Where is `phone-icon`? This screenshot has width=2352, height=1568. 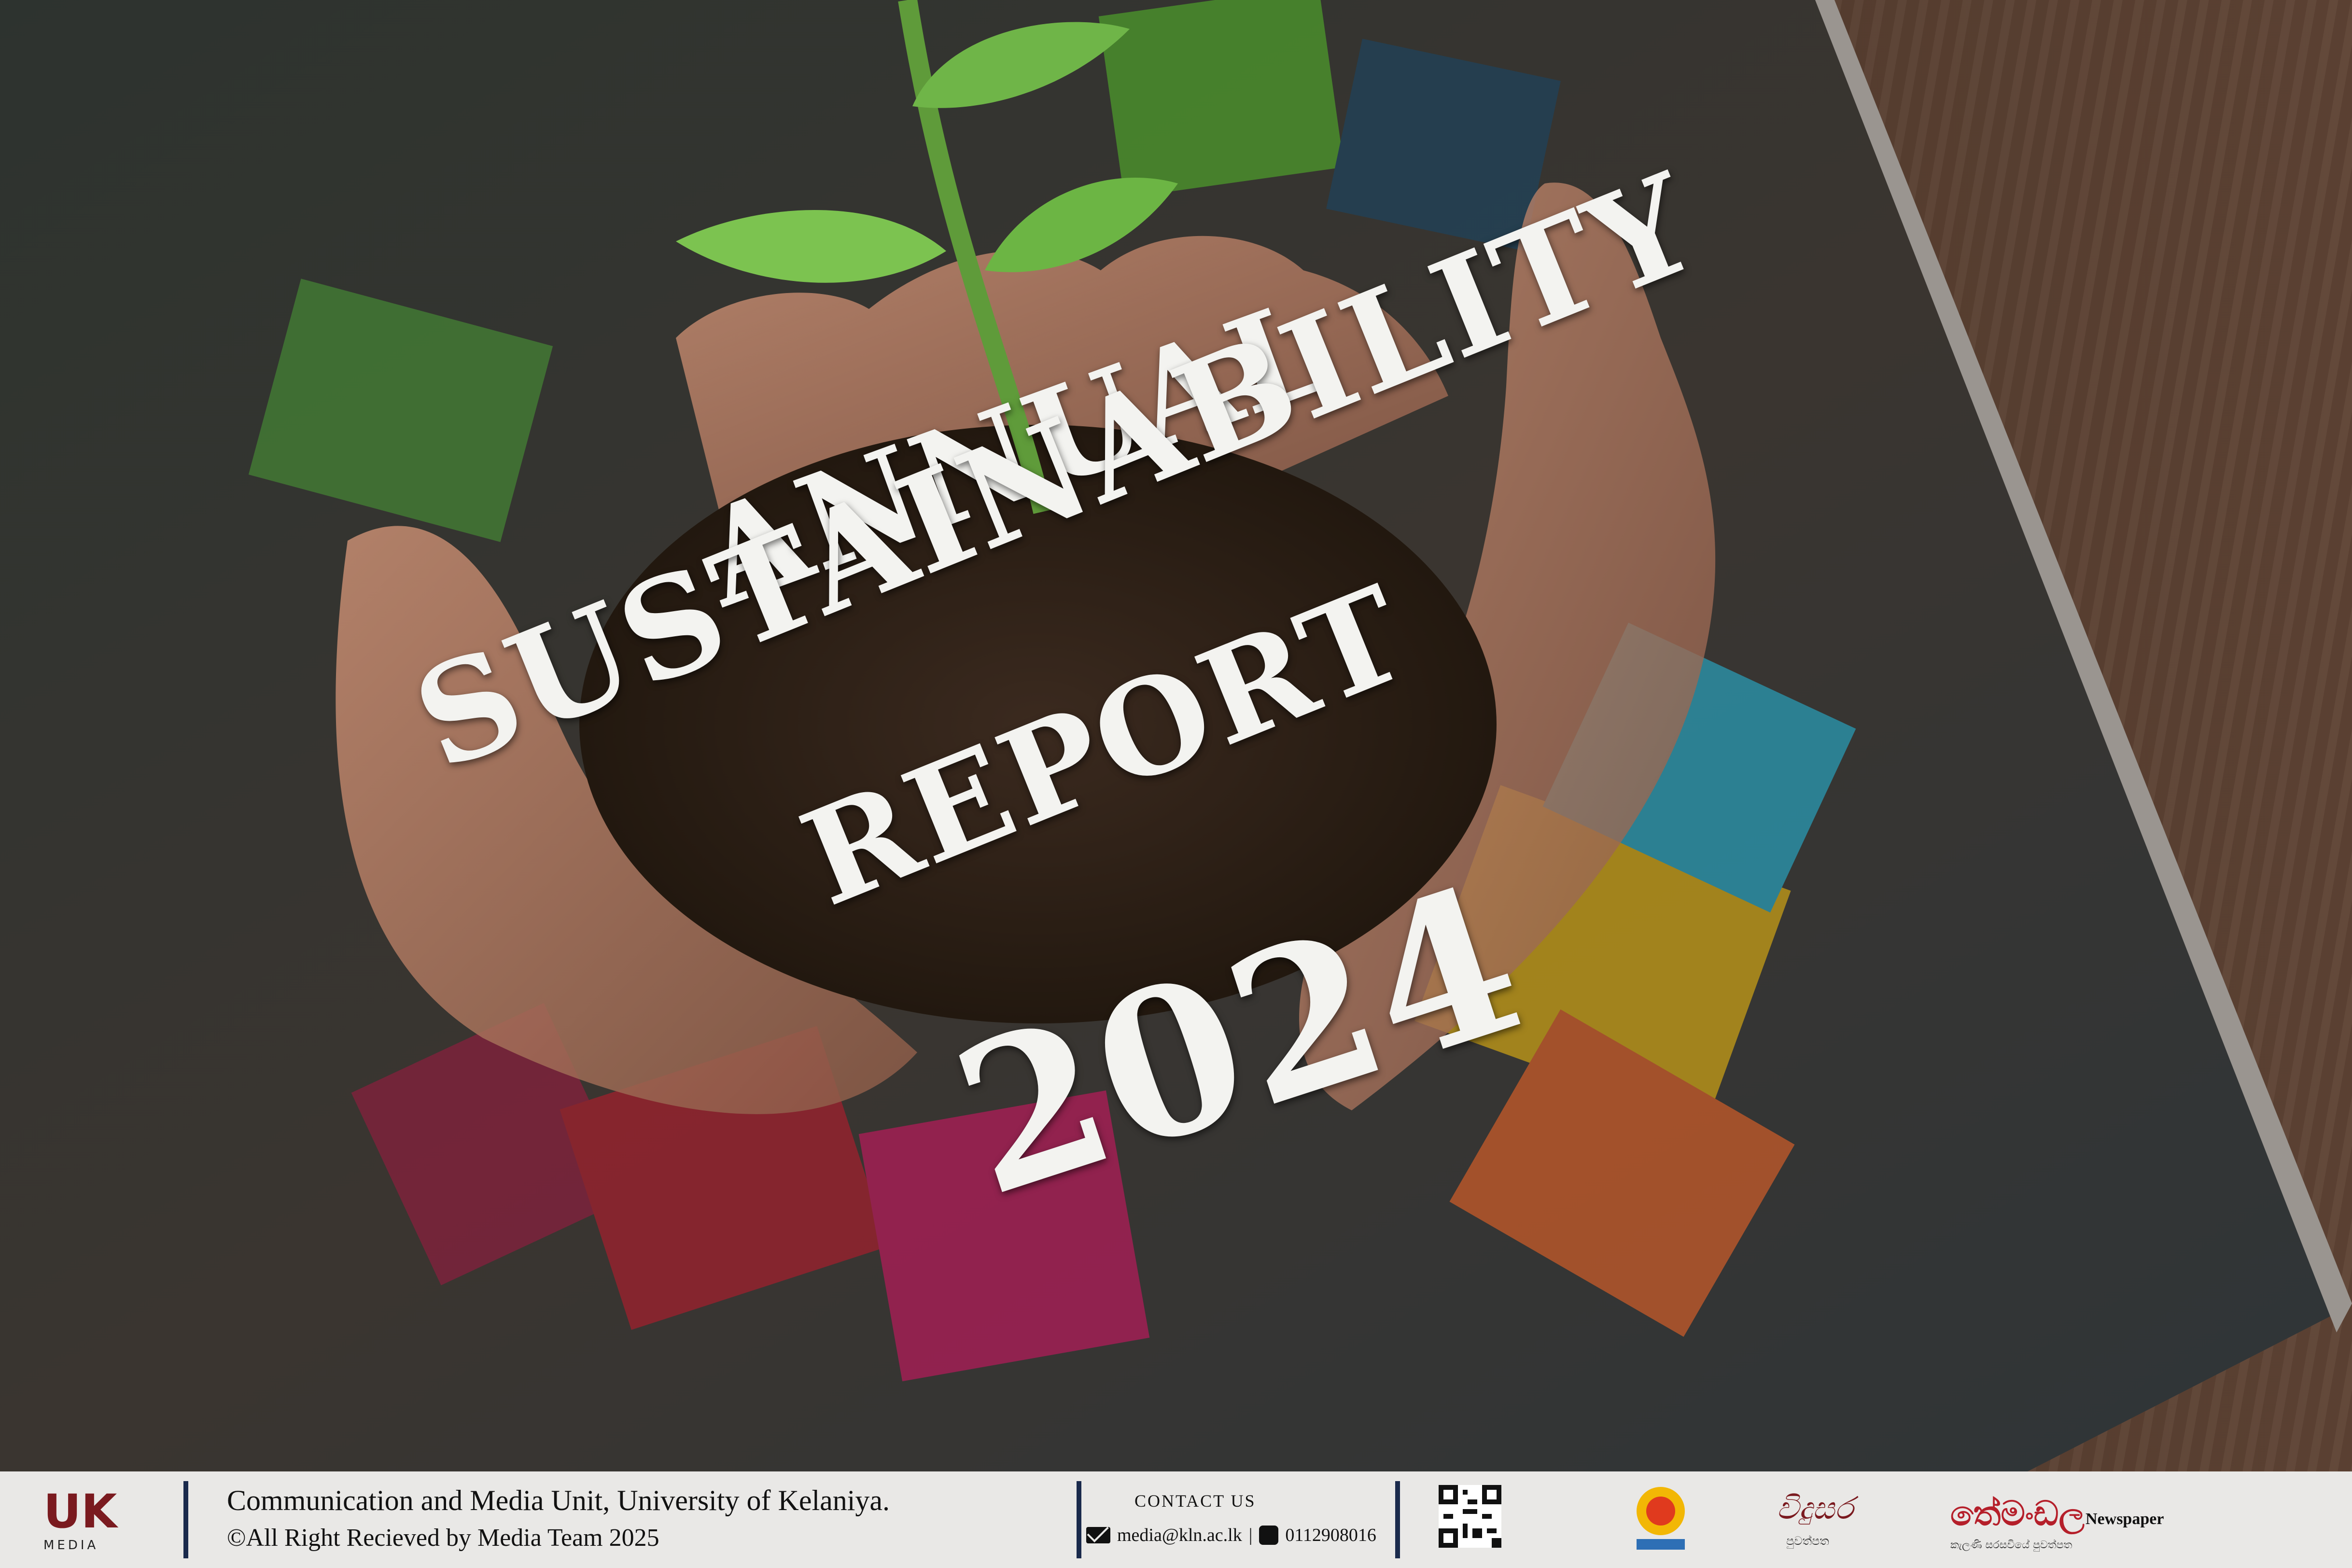 phone-icon is located at coordinates (1269, 1536).